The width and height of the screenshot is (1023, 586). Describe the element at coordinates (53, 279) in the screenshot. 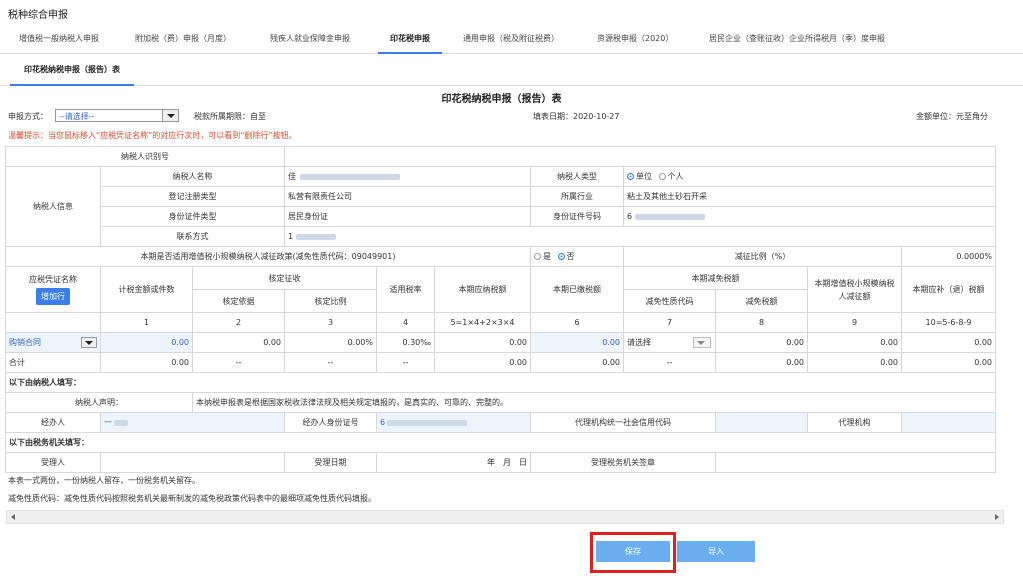

I see `doc-name-label: 应税凭证名称` at that location.